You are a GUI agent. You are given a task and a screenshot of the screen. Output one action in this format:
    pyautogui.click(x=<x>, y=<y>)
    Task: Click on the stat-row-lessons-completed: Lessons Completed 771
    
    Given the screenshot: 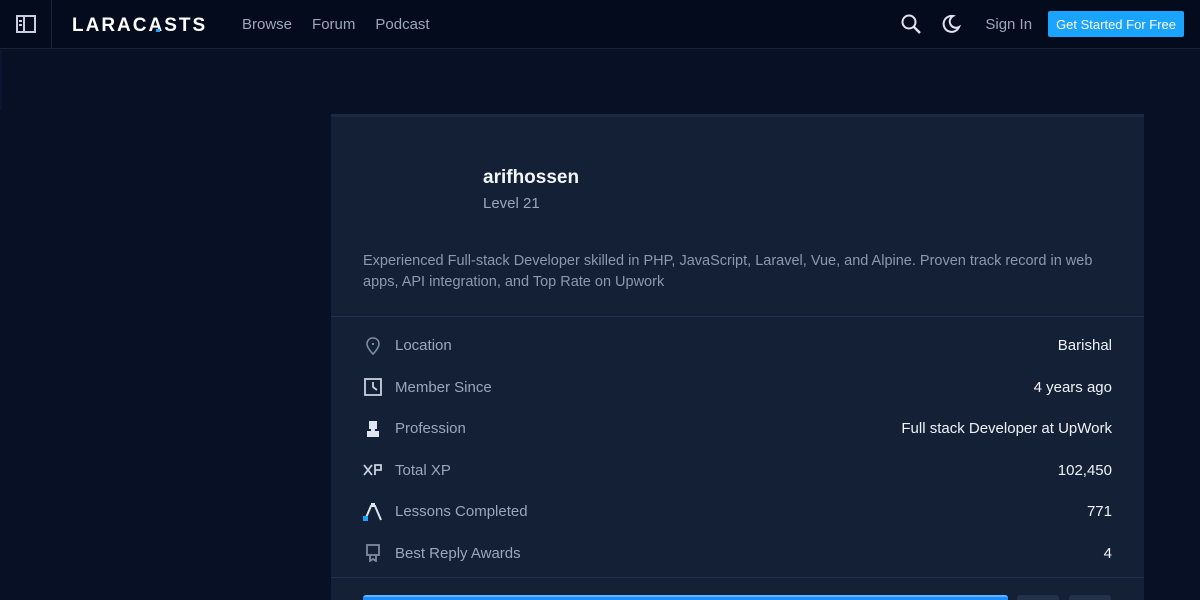 What is the action you would take?
    pyautogui.click(x=737, y=512)
    